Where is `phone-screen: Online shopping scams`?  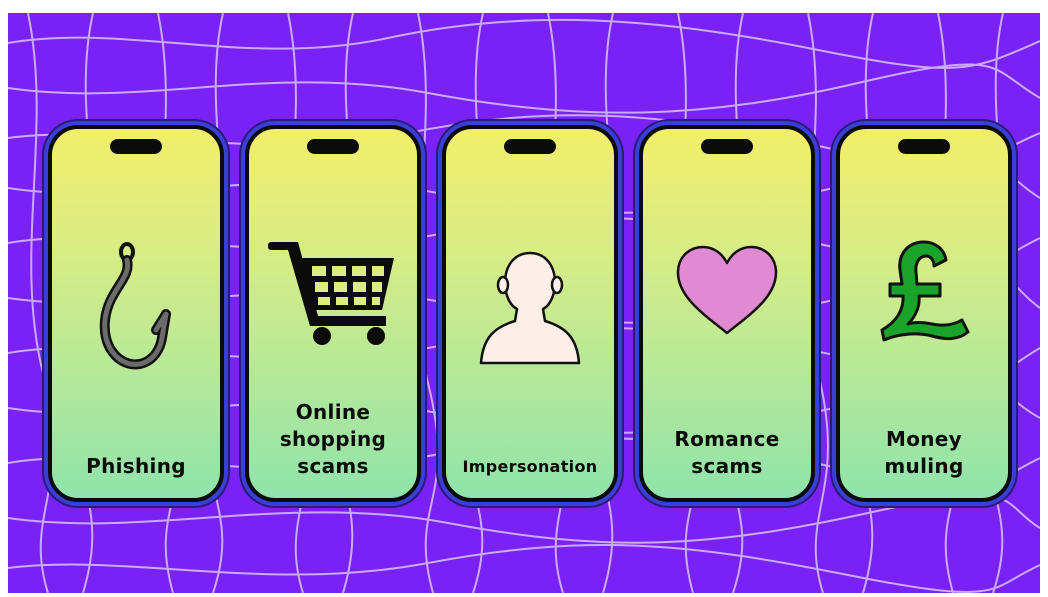
phone-screen: Online shopping scams is located at coordinates (333, 313).